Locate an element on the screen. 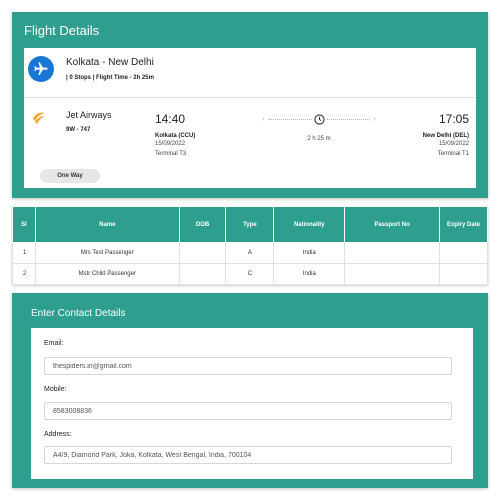 This screenshot has height=500, width=500. column-header-passport: Passport No is located at coordinates (392, 224).